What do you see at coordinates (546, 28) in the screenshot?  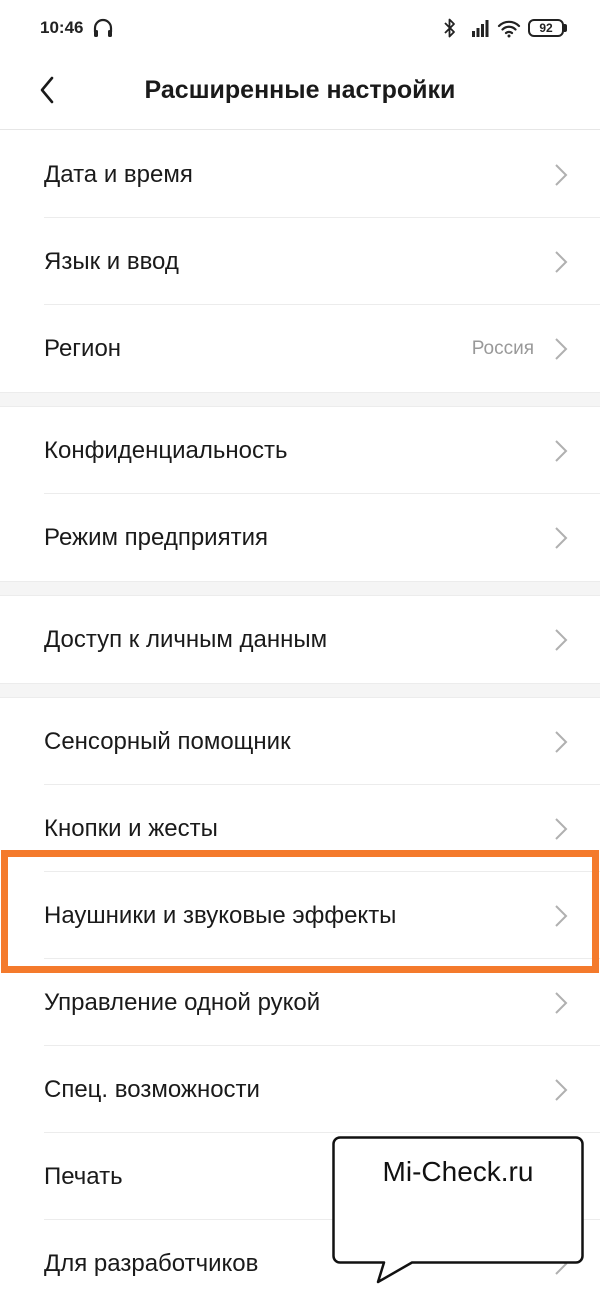 I see `battery-indicator: 92` at bounding box center [546, 28].